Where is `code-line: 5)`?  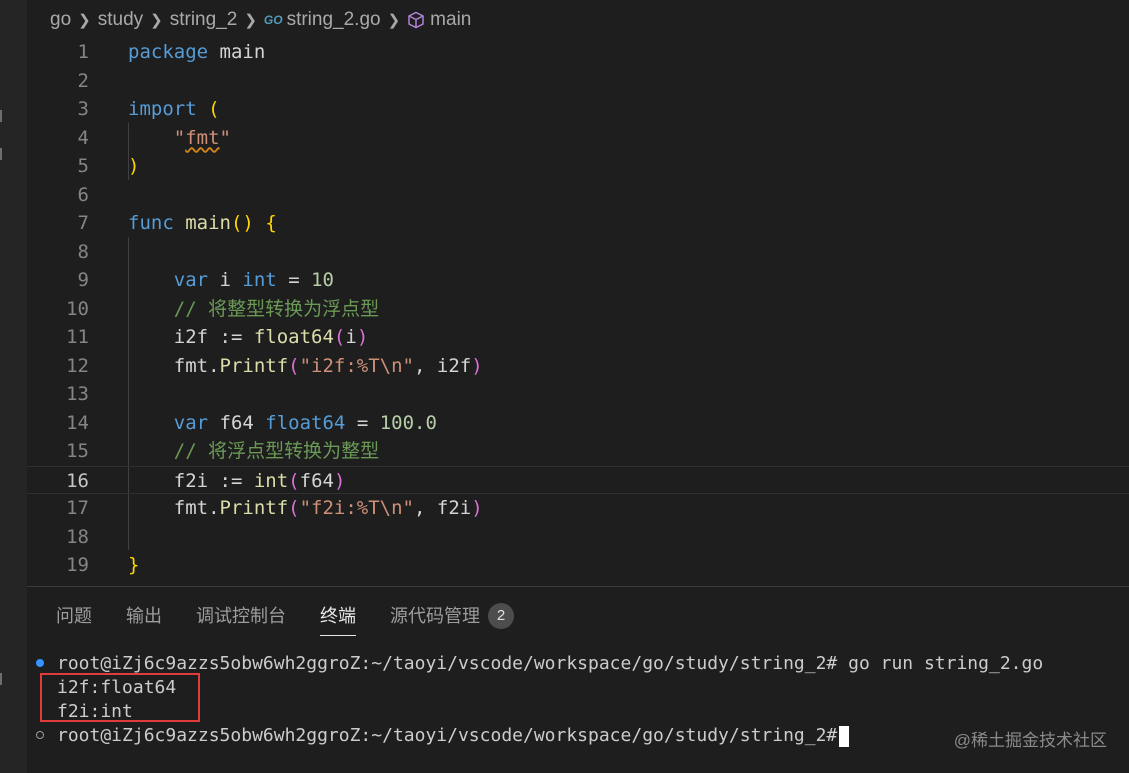
code-line: 5) is located at coordinates (578, 166).